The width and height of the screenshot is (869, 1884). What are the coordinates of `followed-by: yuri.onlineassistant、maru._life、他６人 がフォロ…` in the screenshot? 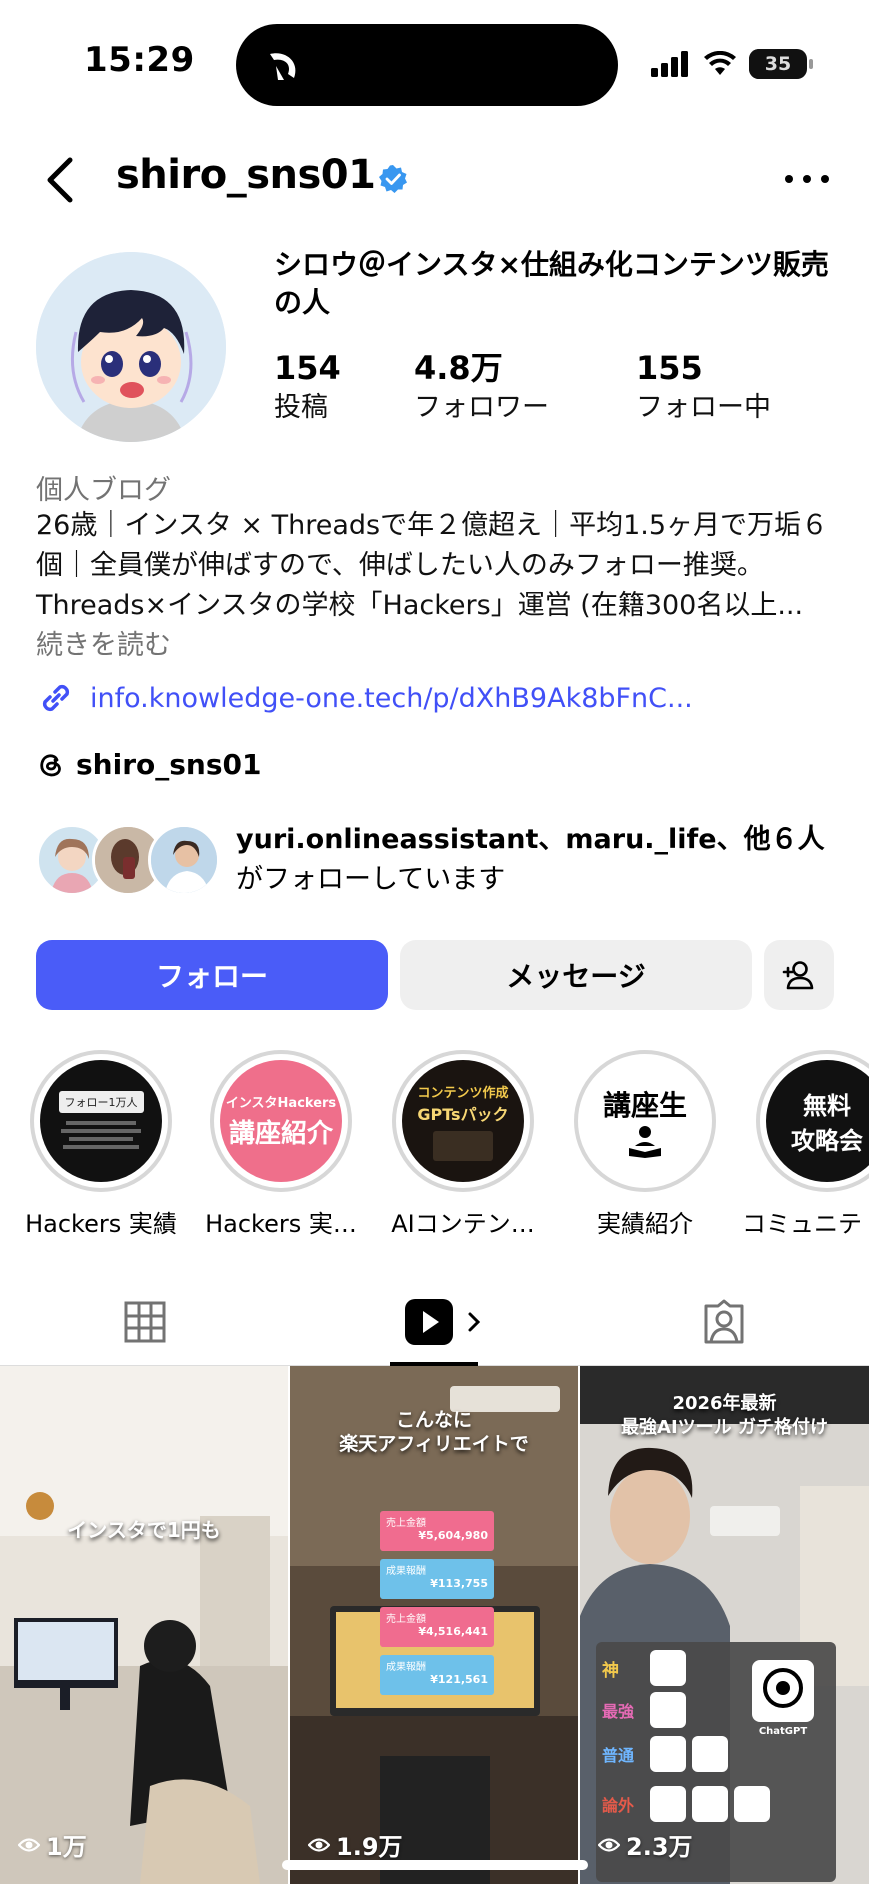 It's located at (436, 860).